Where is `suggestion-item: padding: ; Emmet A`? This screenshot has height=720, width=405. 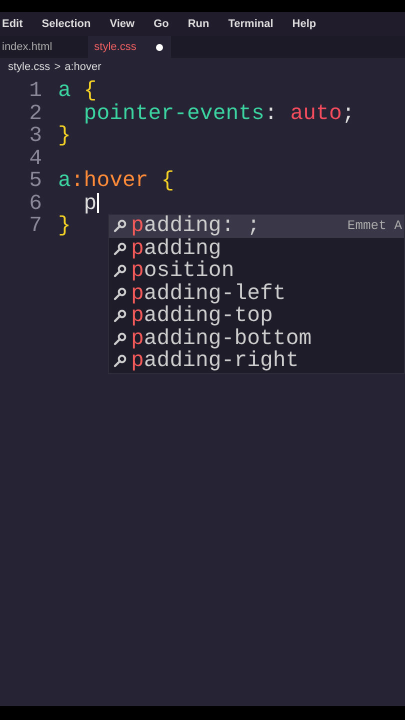
suggestion-item: padding: ; Emmet A is located at coordinates (256, 226).